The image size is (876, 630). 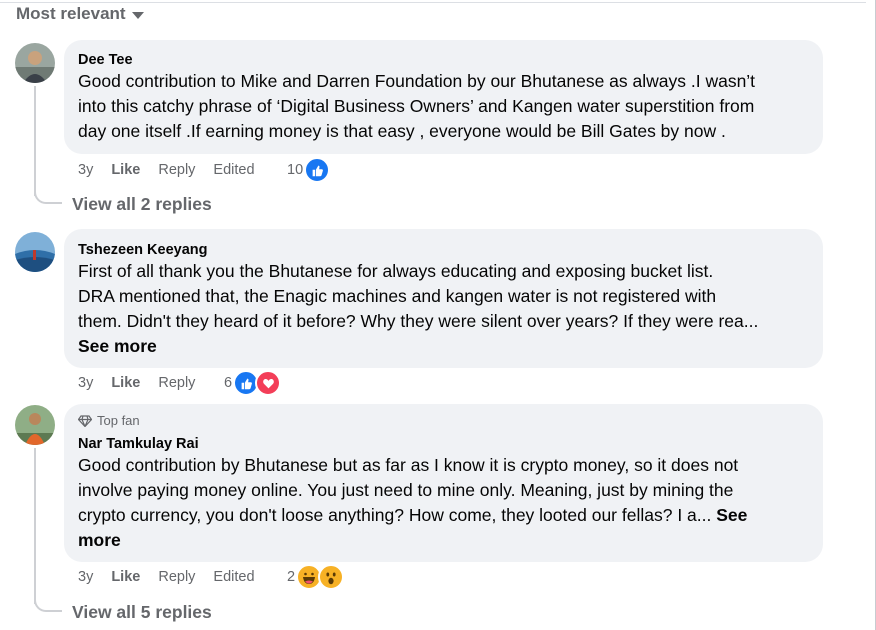 What do you see at coordinates (443, 250) in the screenshot?
I see `comment-author: Tshezeen Keeyang` at bounding box center [443, 250].